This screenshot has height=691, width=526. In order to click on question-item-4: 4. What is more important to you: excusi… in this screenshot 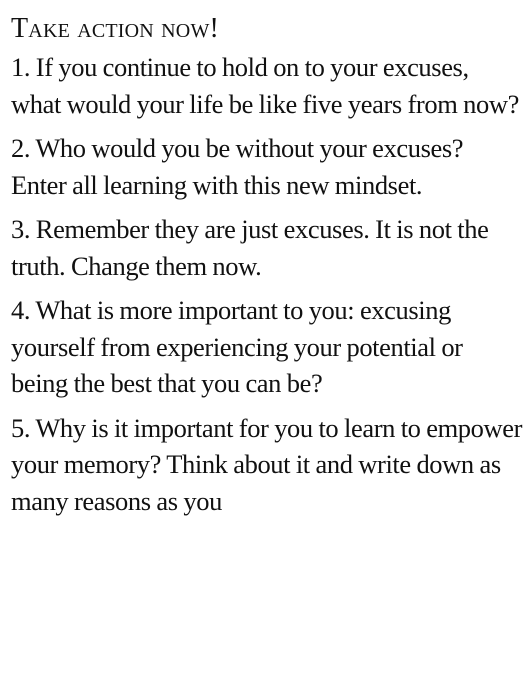, I will do `click(237, 346)`.